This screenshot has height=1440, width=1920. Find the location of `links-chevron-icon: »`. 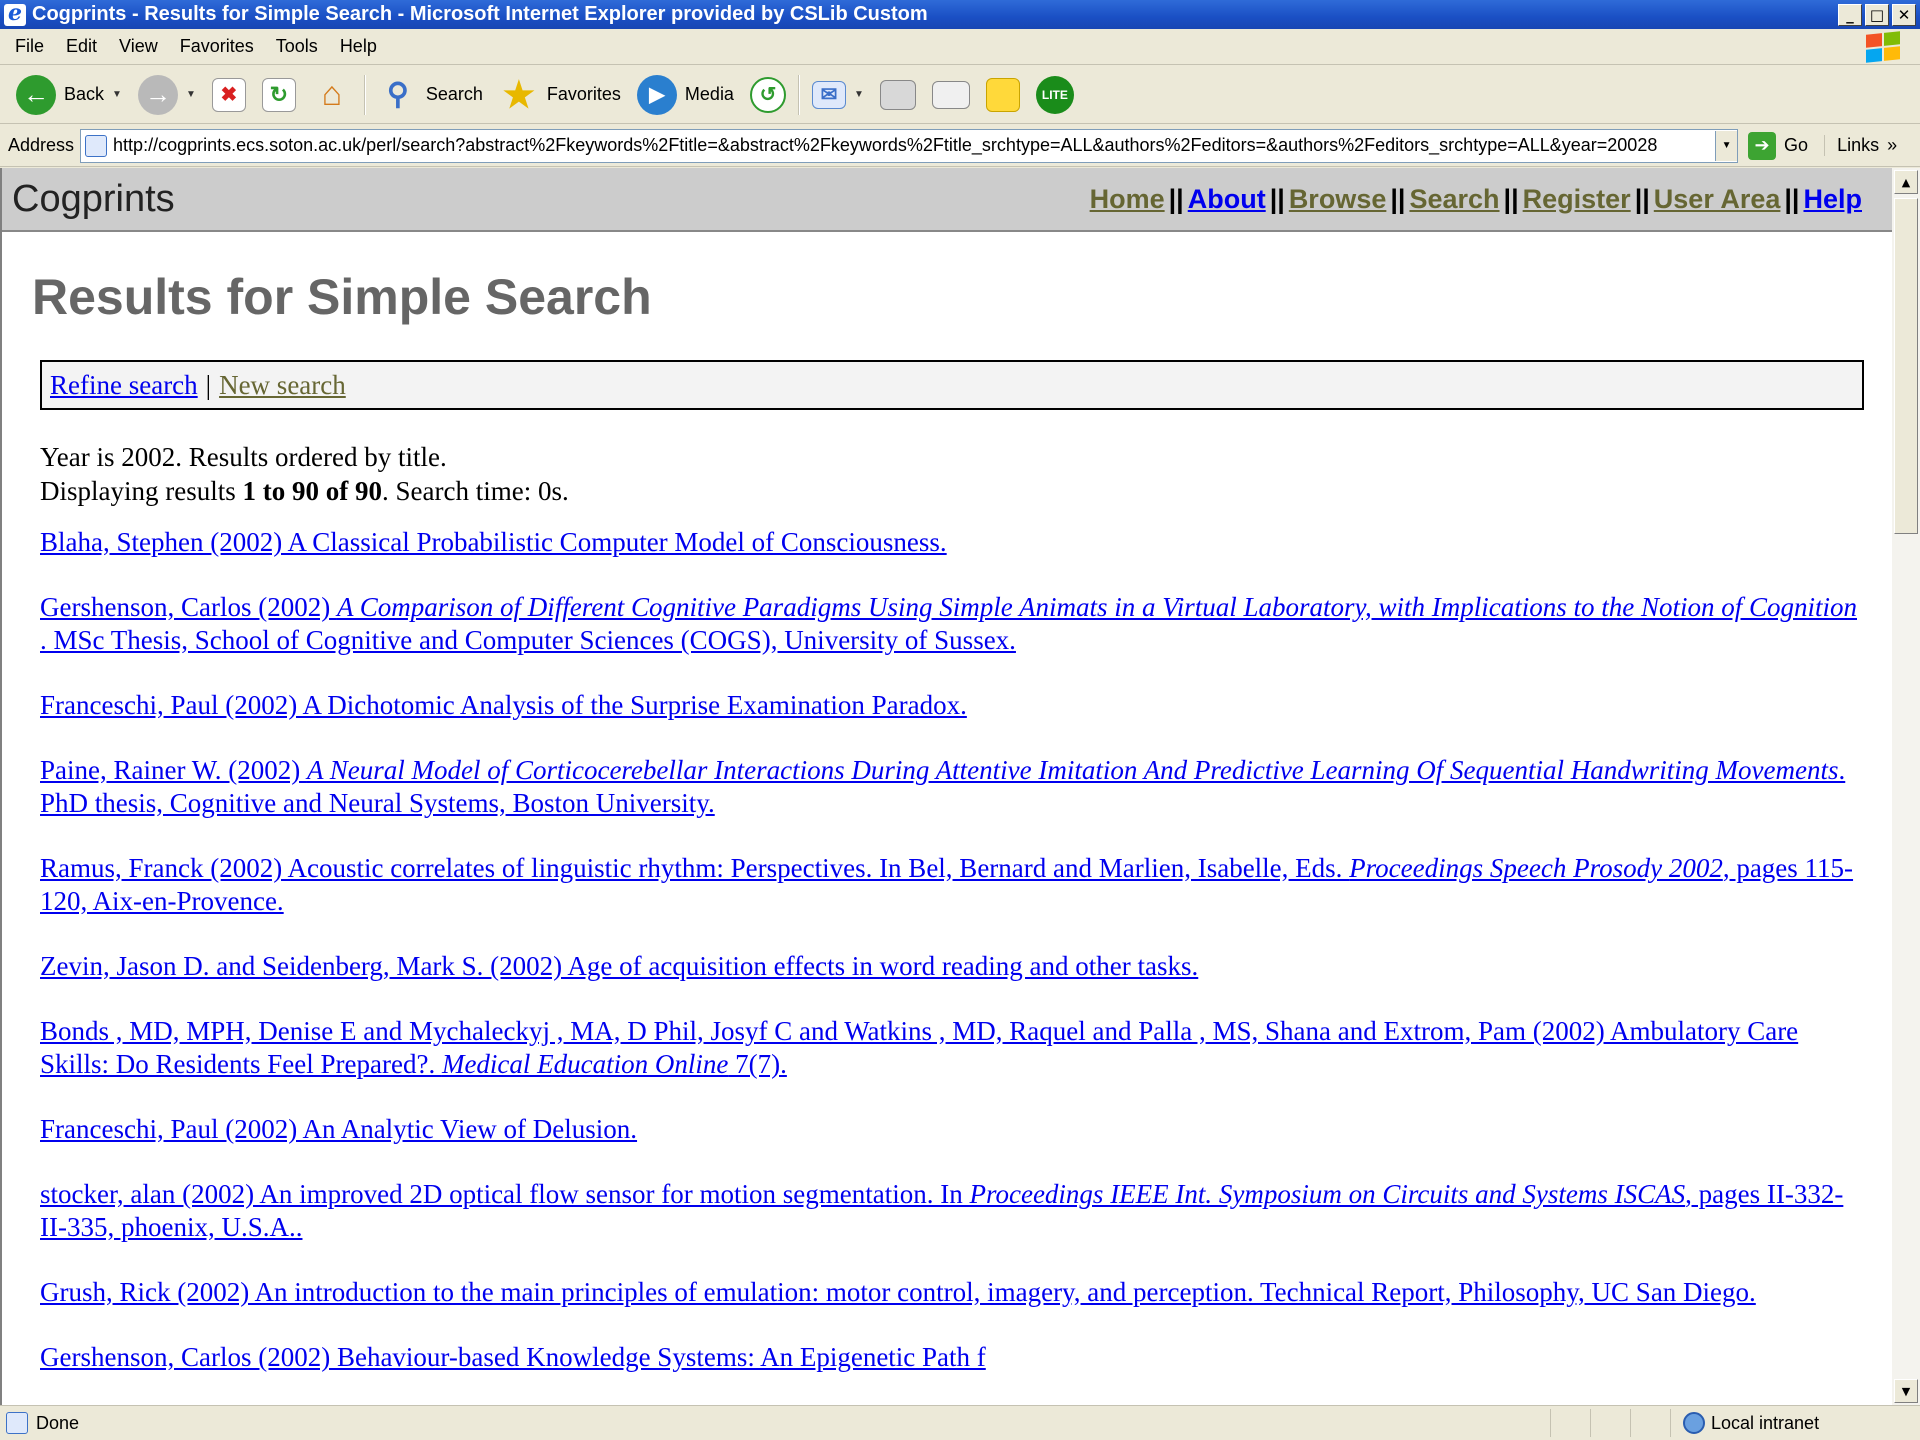

links-chevron-icon: » is located at coordinates (1892, 145).